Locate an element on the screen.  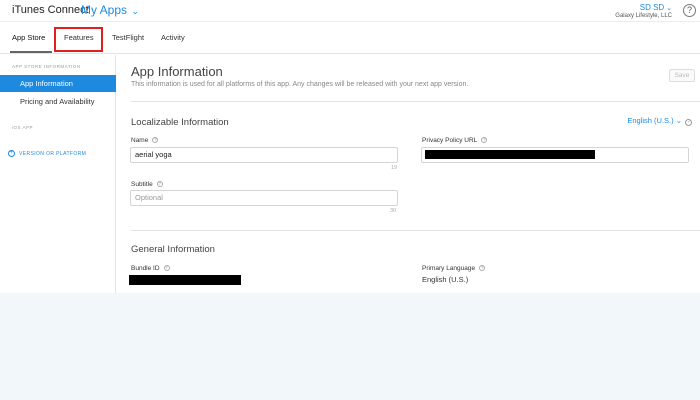
save-button: Save is located at coordinates (682, 75).